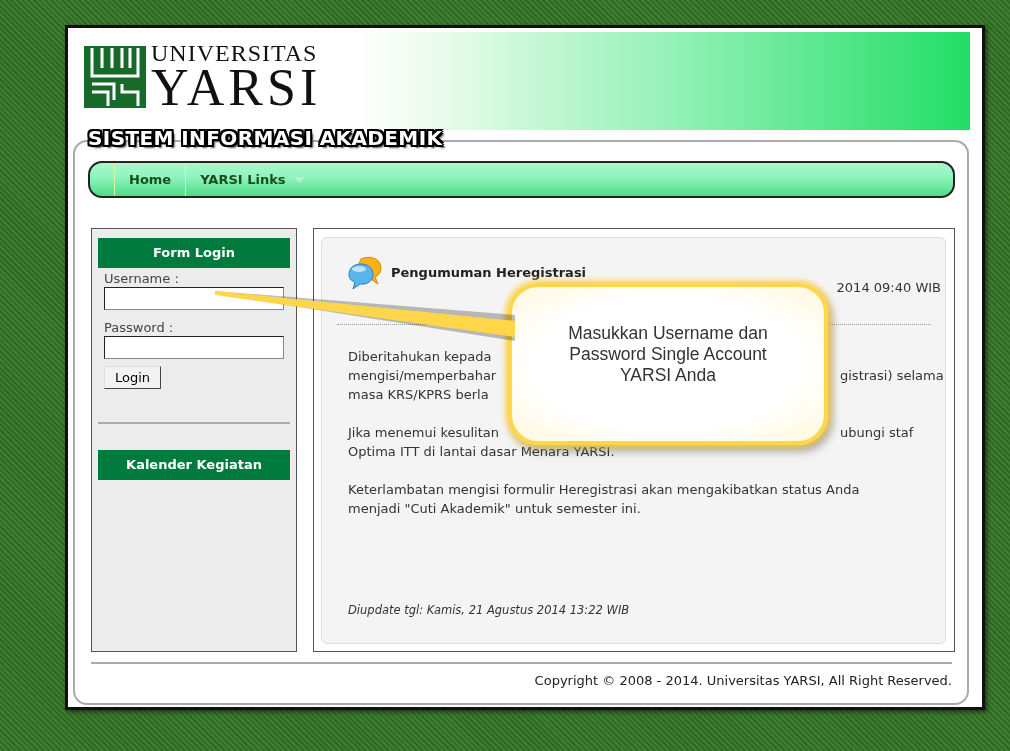 The image size is (1010, 751). What do you see at coordinates (877, 433) in the screenshot?
I see `announcement-text: ubungi staf` at bounding box center [877, 433].